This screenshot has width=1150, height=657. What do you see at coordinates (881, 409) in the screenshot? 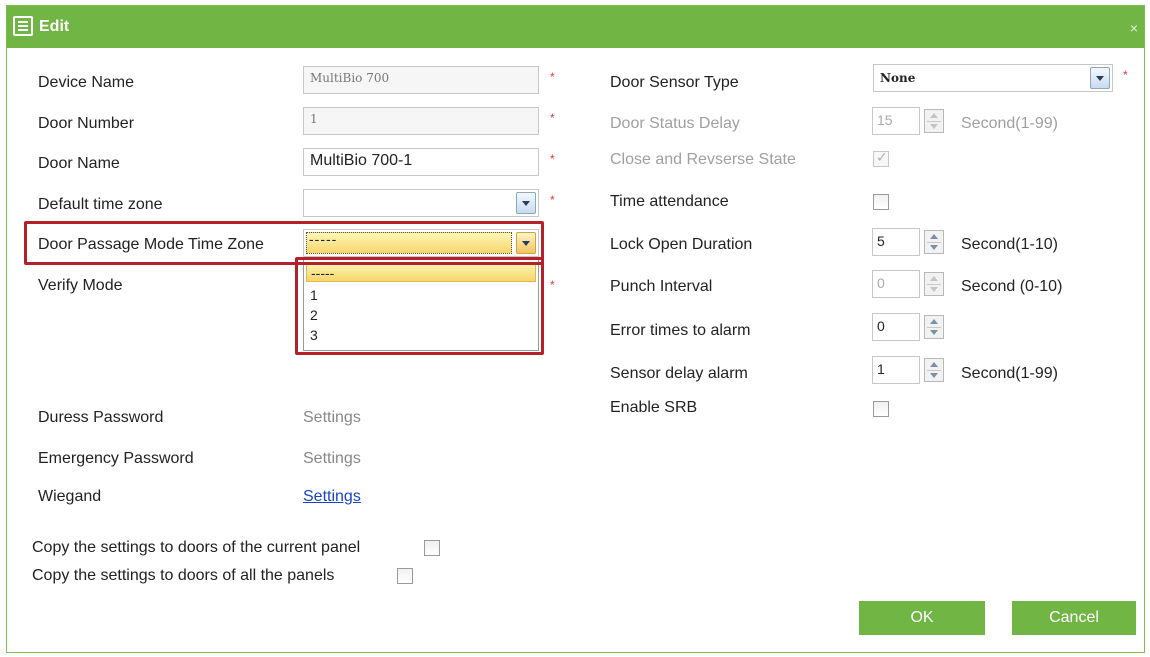
I see `enable-srb-checkbox` at bounding box center [881, 409].